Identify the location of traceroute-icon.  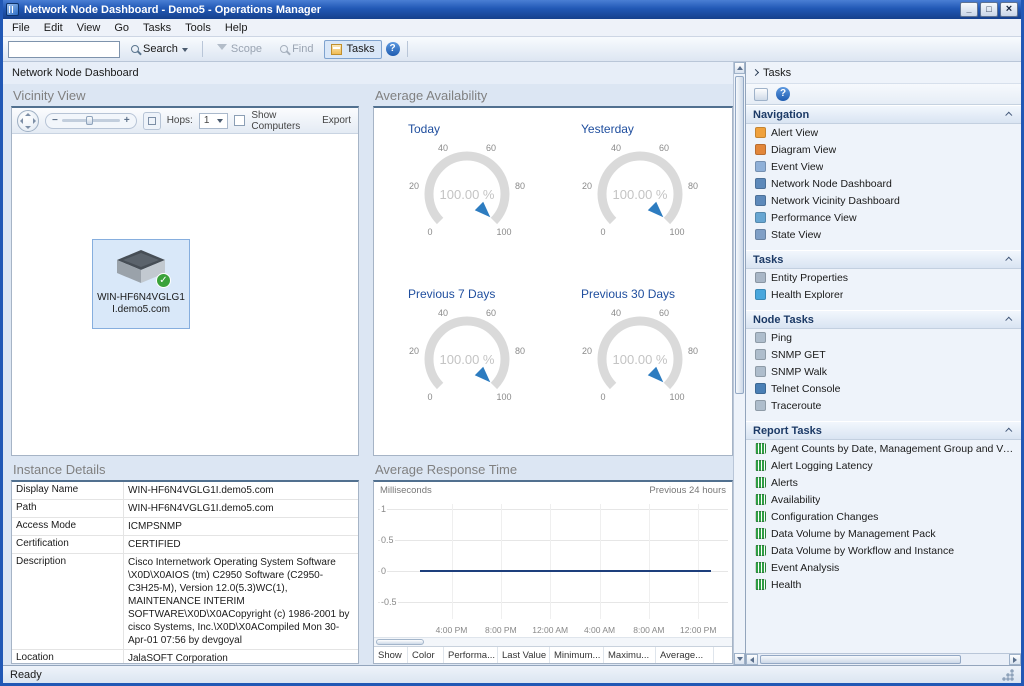
(760, 405).